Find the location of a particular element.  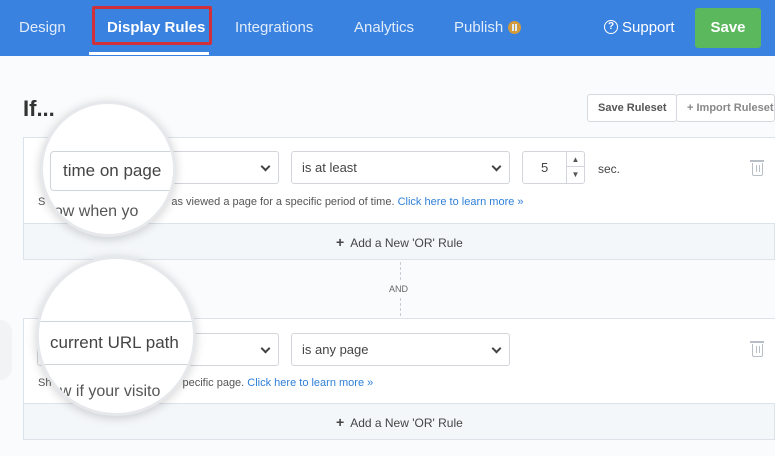

rule-1-value-stepper: 5 ▲ ▼ is located at coordinates (553, 167).